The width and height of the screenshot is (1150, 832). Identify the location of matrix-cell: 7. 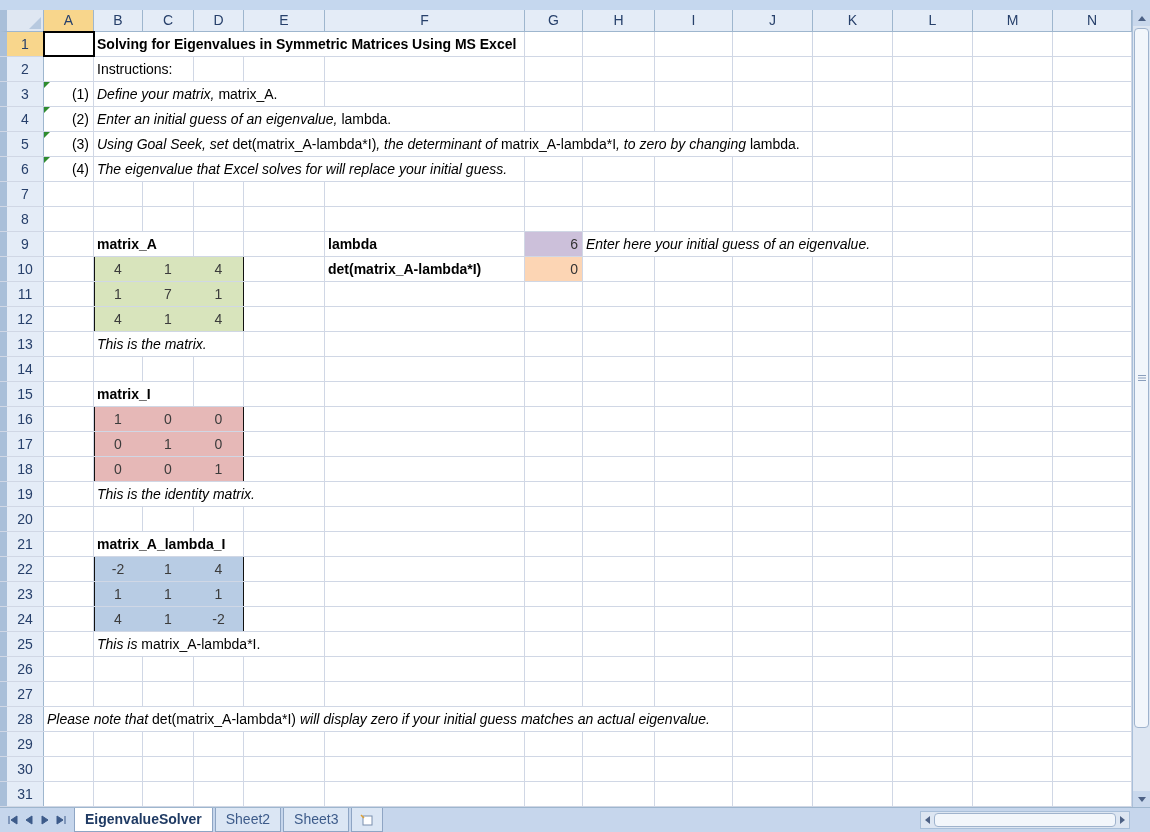
(168, 294).